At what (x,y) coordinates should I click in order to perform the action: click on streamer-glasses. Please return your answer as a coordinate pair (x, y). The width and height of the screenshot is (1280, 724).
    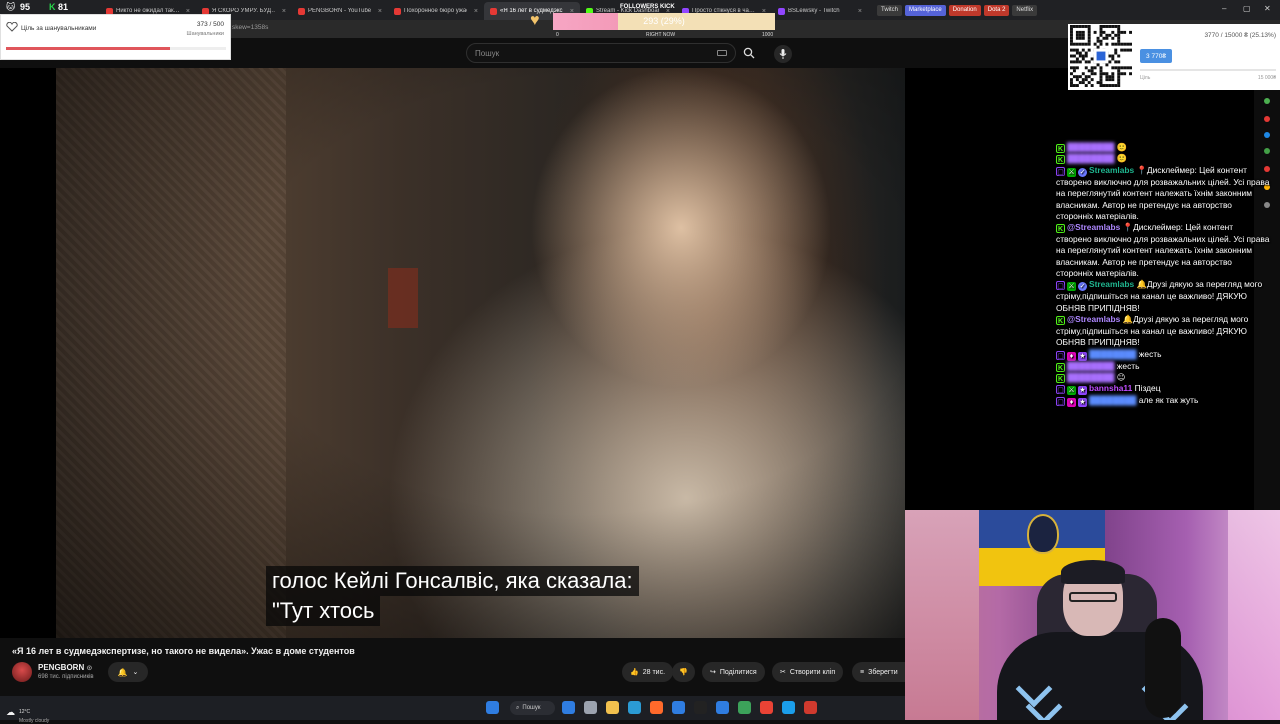
    Looking at the image, I should click on (1093, 597).